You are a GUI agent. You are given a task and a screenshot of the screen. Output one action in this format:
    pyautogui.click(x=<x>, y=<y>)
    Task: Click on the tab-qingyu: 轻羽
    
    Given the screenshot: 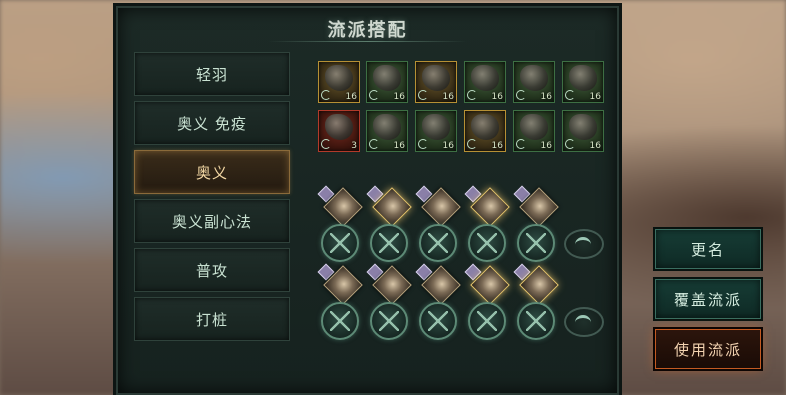 What is the action you would take?
    pyautogui.click(x=212, y=74)
    